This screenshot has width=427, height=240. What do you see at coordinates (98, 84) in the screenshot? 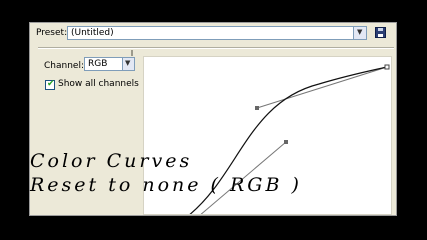
I see `show-all-channels-label: Show all channels` at bounding box center [98, 84].